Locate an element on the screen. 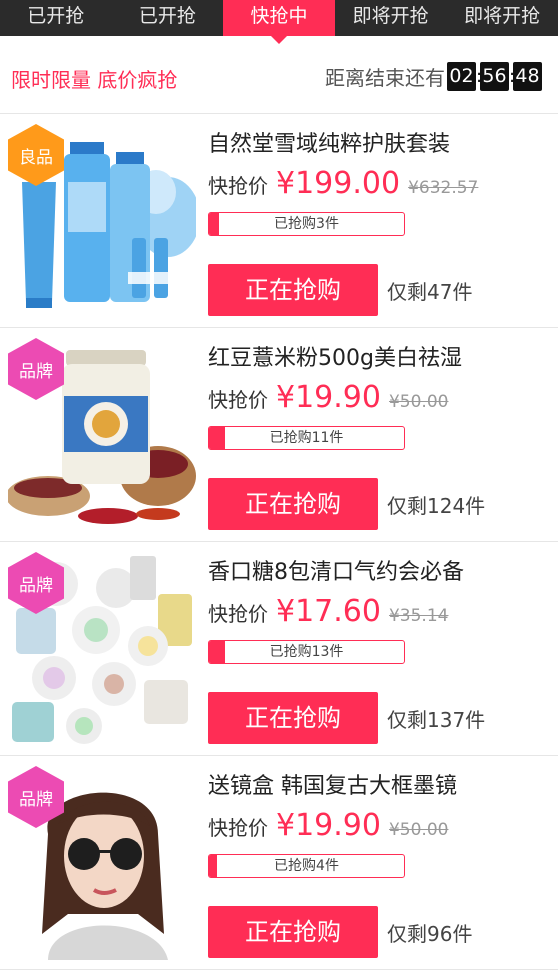 The width and height of the screenshot is (558, 972). tab-upcoming-2: 即将开抢 is located at coordinates (502, 18).